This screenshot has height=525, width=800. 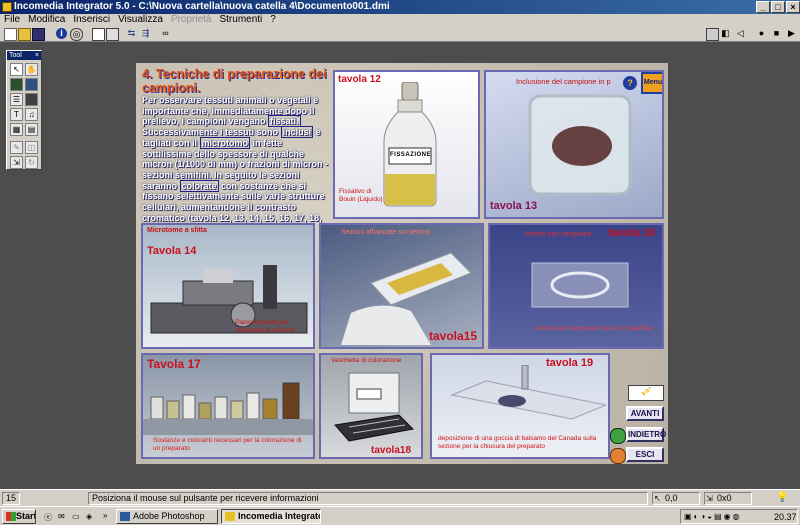 What do you see at coordinates (411, 155) in the screenshot?
I see `bottle-label: FISSAZIONE` at bounding box center [411, 155].